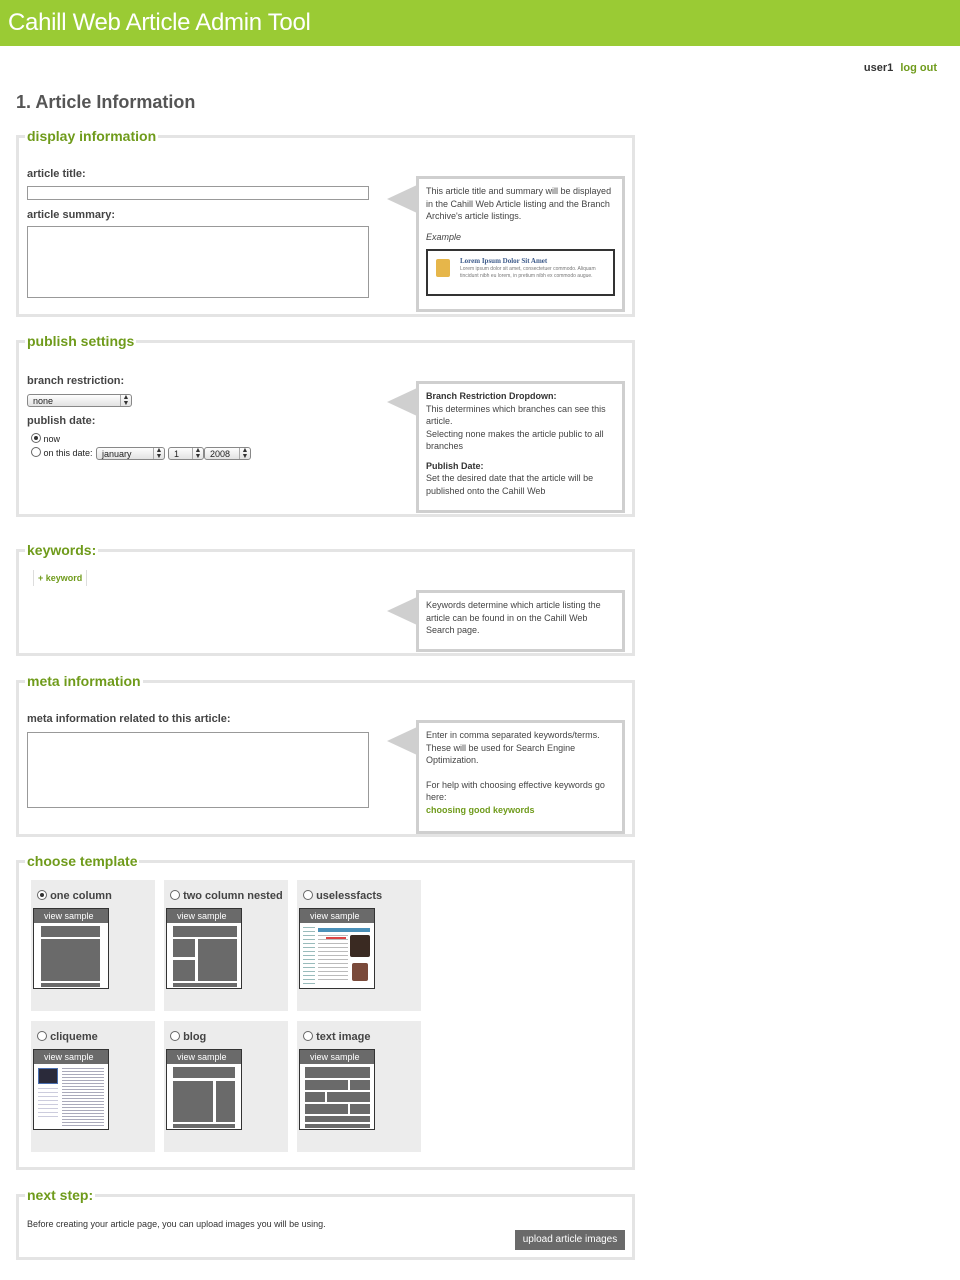 This screenshot has height=1280, width=960. I want to click on section-legend: choose template, so click(82, 861).